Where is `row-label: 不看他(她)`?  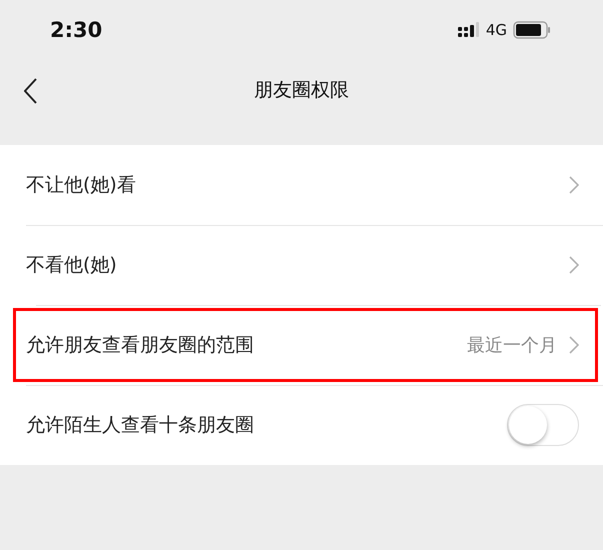 row-label: 不看他(她) is located at coordinates (72, 265).